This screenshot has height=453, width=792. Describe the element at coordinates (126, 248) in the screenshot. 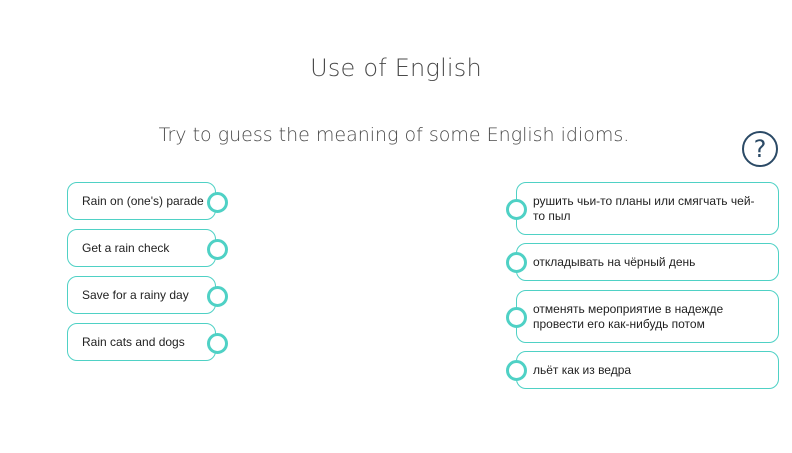

I see `idiom-label: Get a rain check` at that location.